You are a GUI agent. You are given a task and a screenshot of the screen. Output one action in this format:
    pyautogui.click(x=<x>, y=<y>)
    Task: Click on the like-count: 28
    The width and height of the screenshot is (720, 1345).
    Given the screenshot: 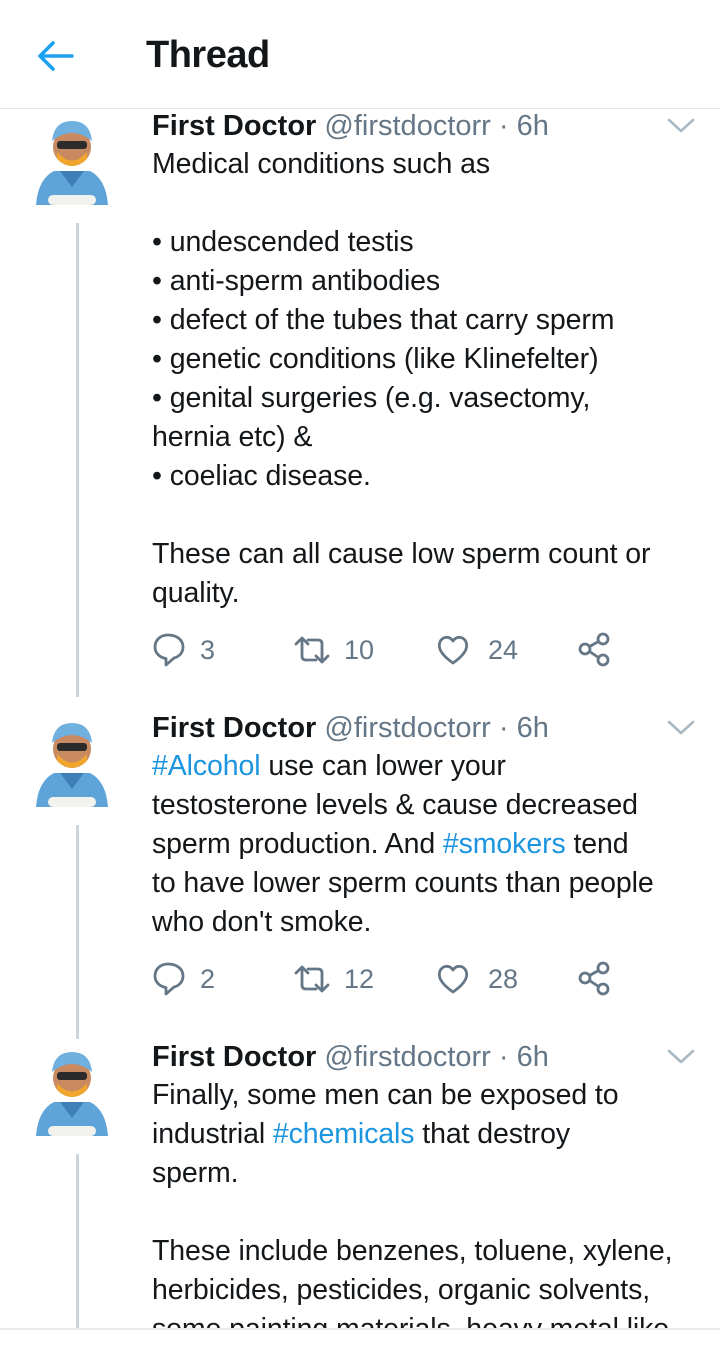 What is the action you would take?
    pyautogui.click(x=503, y=978)
    